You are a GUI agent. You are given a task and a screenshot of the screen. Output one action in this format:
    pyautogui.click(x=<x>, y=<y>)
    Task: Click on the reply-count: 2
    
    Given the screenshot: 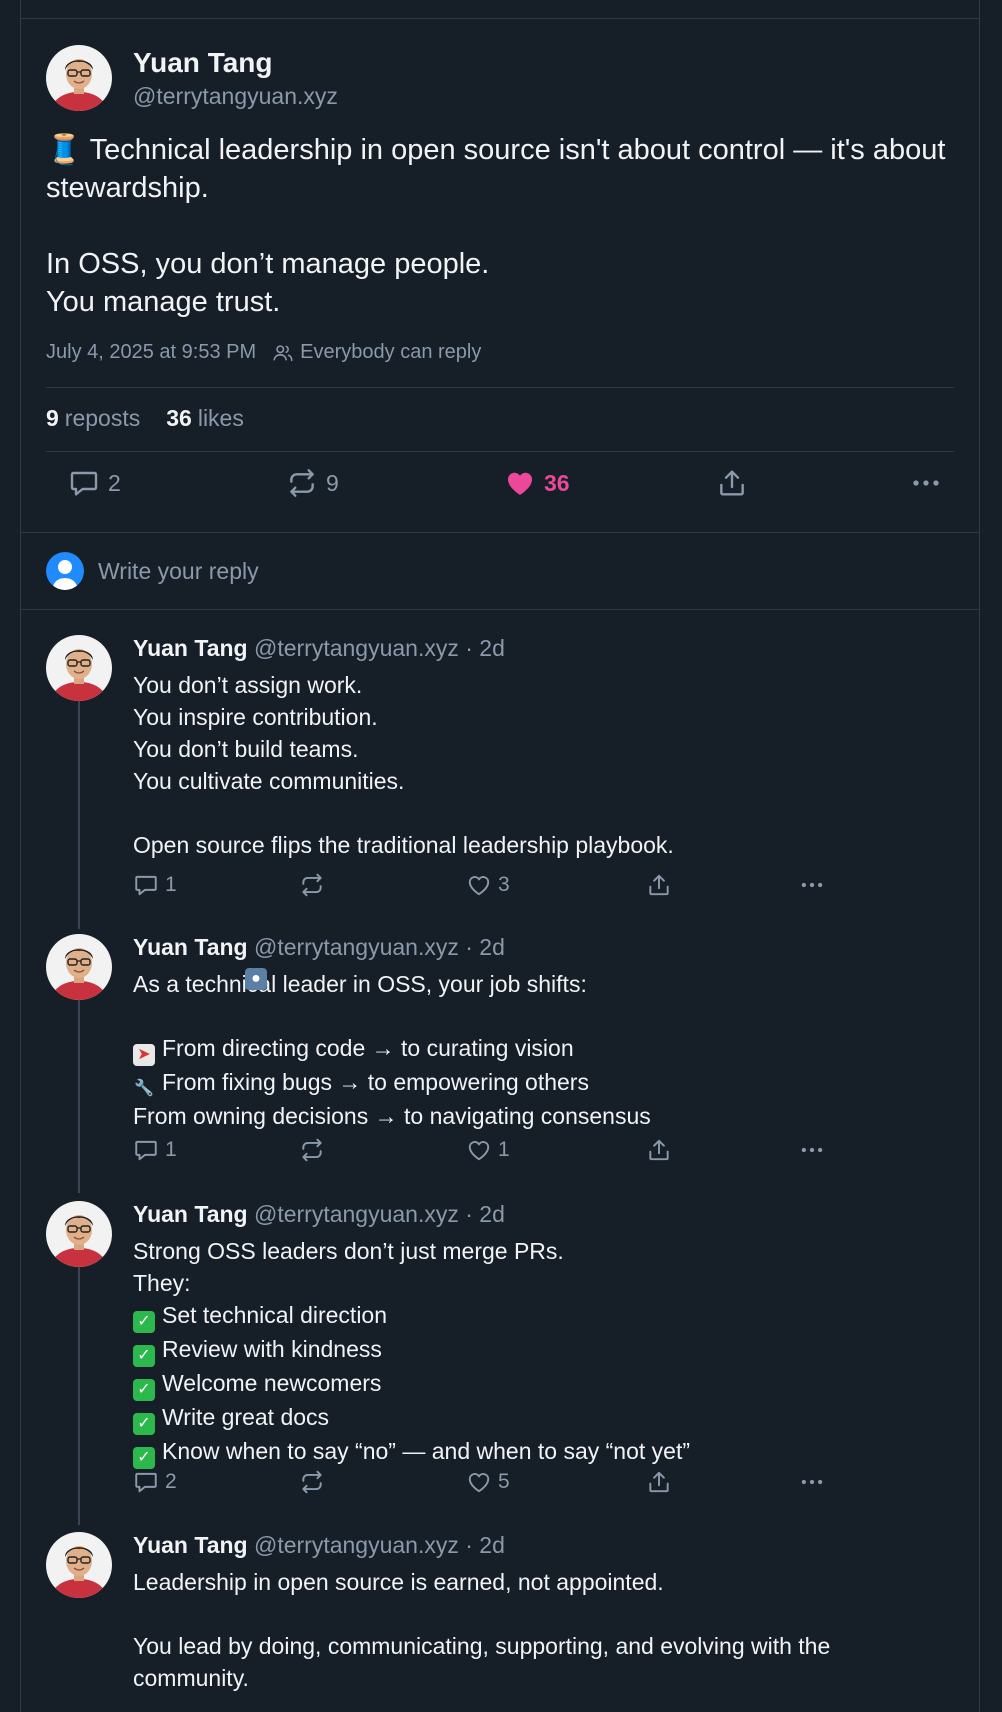 What is the action you would take?
    pyautogui.click(x=114, y=482)
    